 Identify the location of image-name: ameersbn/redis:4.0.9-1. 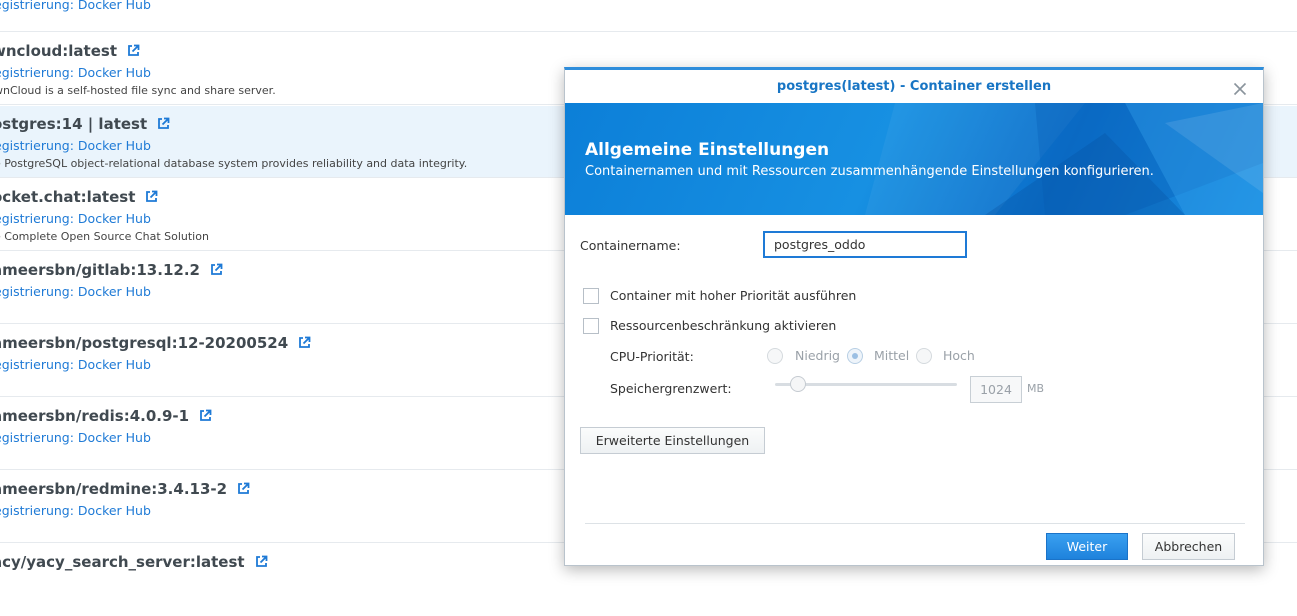
(106, 416).